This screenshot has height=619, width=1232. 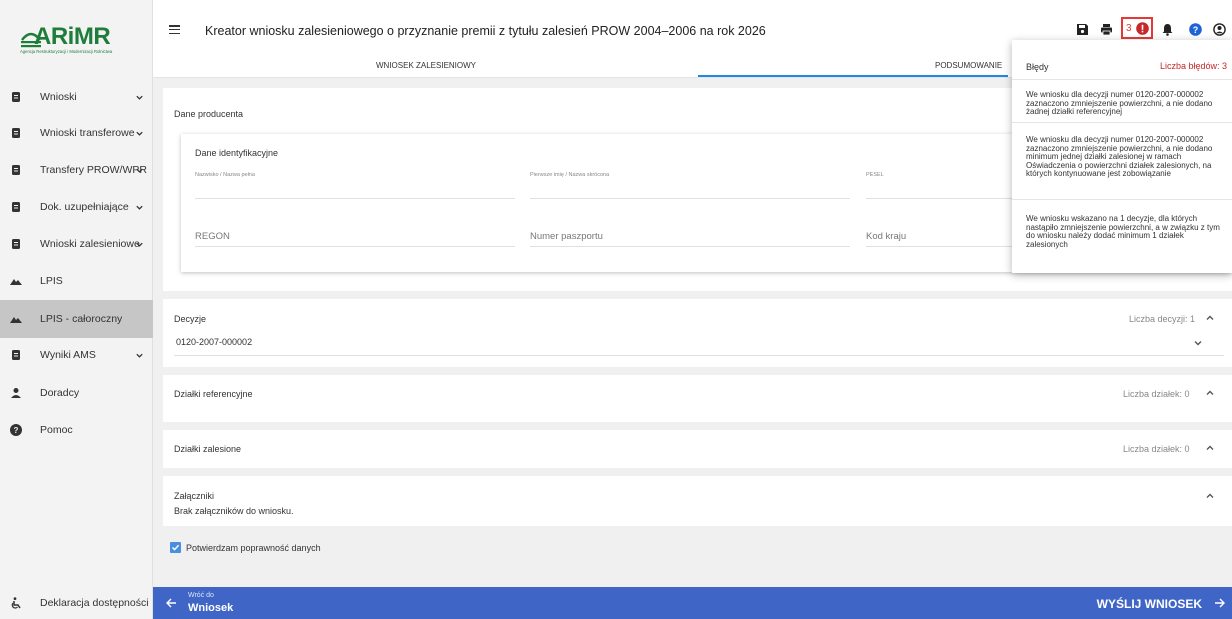 I want to click on error-count: 3, so click(x=1129, y=28).